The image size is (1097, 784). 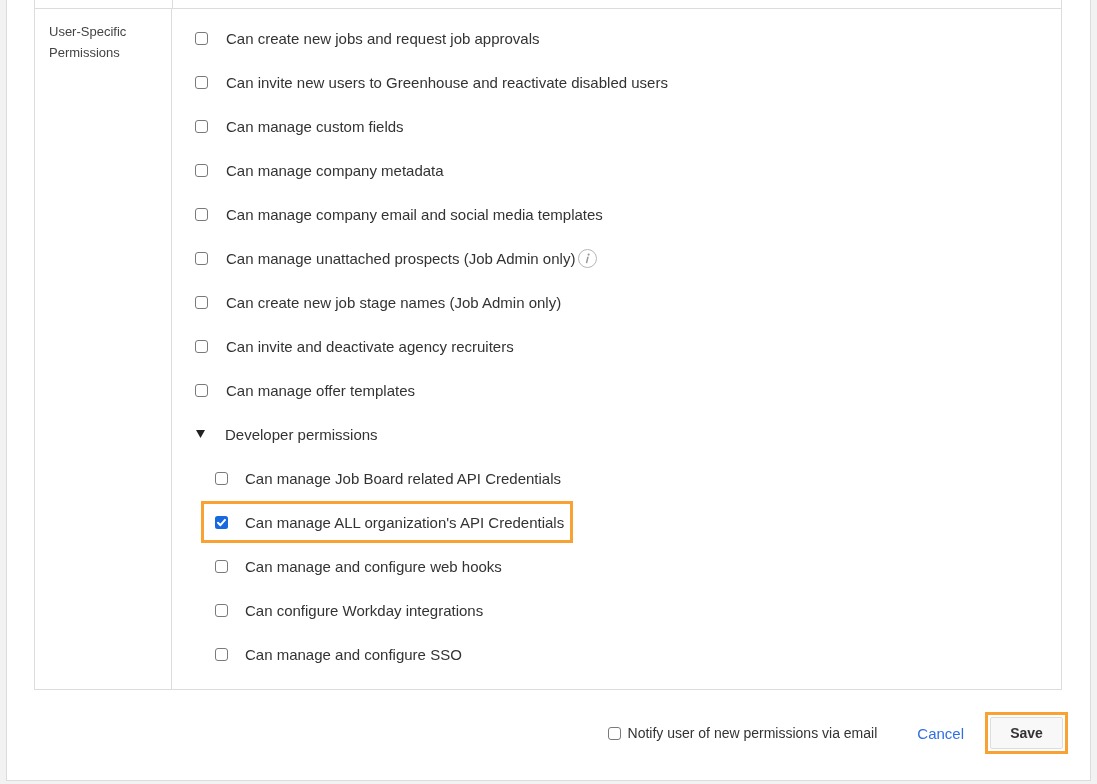 What do you see at coordinates (401, 258) in the screenshot?
I see `permission-label: Can manage unattached prospects (Job Admin only)` at bounding box center [401, 258].